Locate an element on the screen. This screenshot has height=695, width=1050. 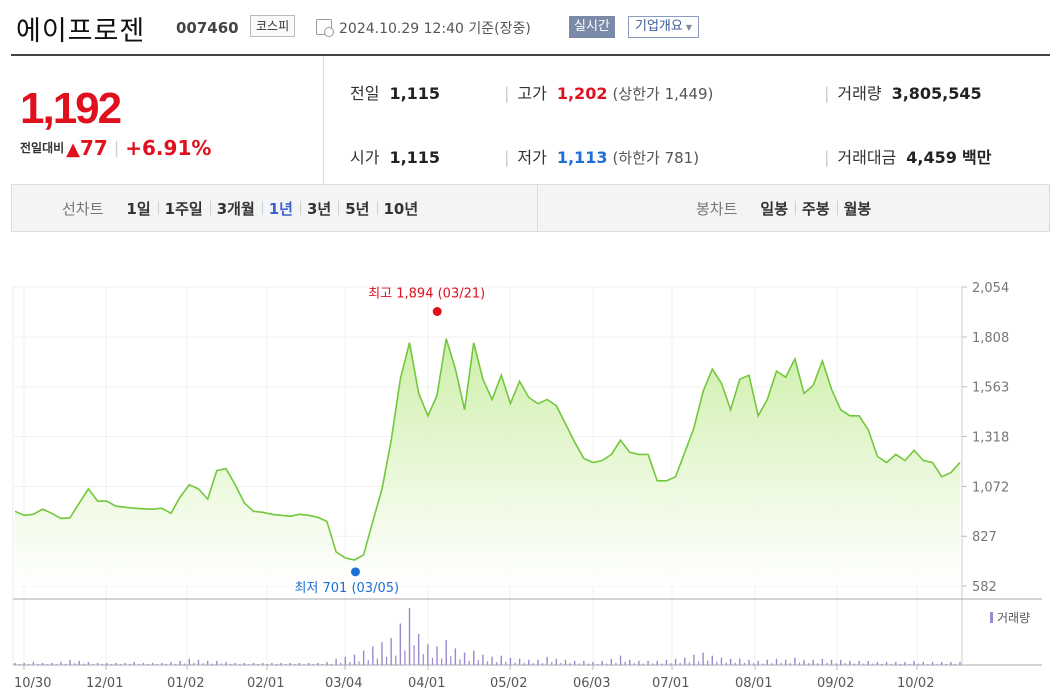
up-triangle-icon: ▲ is located at coordinates (73, 149).